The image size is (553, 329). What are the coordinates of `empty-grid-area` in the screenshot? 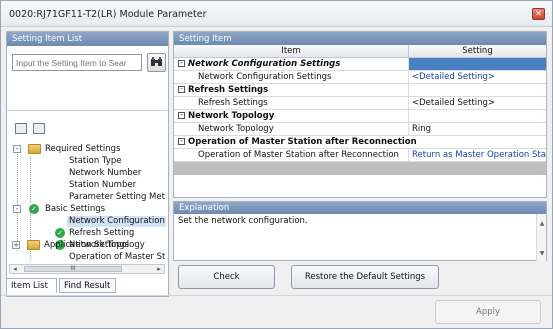 It's located at (360, 168).